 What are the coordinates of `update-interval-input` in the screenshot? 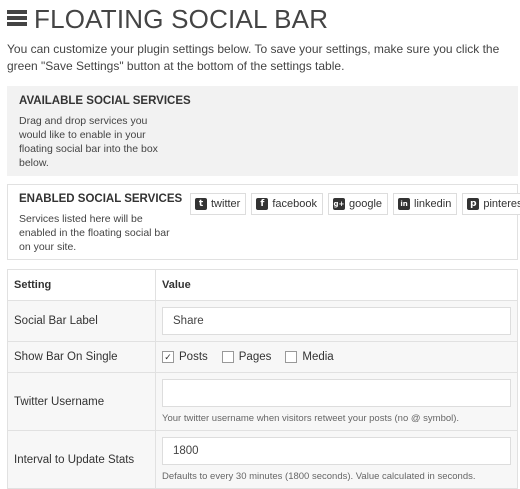 It's located at (336, 451).